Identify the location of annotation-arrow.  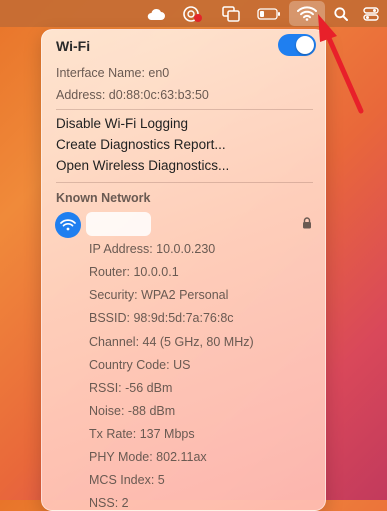
(341, 64).